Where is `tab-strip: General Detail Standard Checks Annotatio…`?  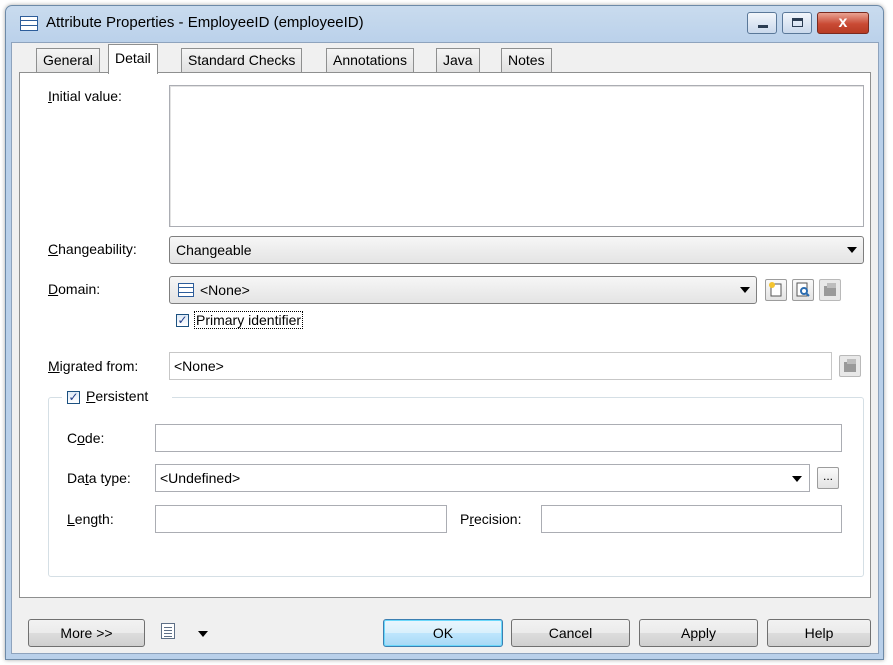 tab-strip: General Detail Standard Checks Annotatio… is located at coordinates (445, 58).